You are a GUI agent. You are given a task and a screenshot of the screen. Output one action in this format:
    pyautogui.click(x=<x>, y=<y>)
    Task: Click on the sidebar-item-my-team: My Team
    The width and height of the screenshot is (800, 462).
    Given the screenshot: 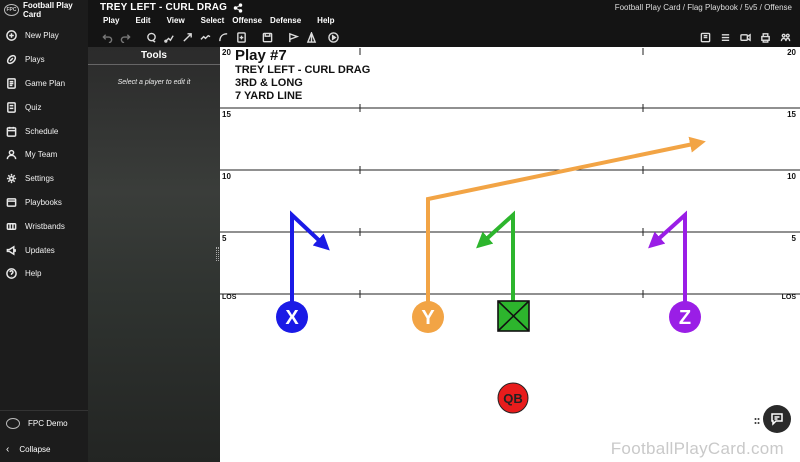 What is the action you would take?
    pyautogui.click(x=44, y=155)
    